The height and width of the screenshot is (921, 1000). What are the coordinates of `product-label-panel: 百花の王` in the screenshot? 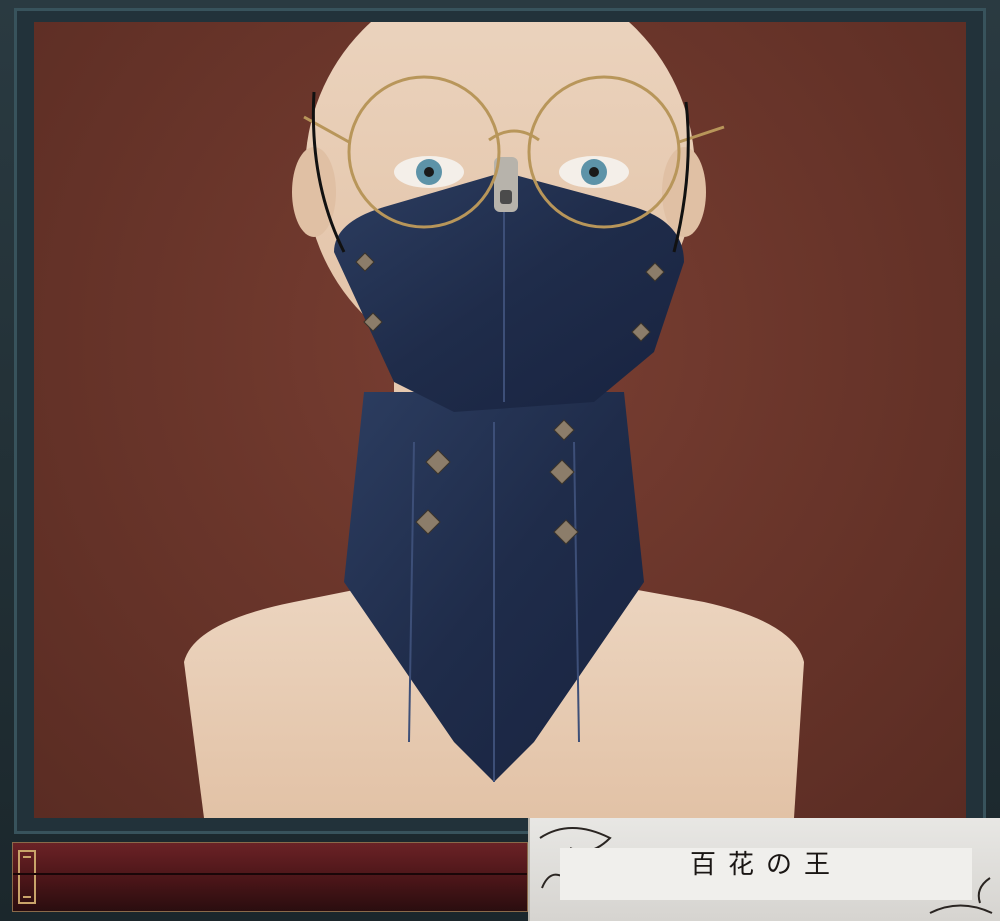 It's located at (764, 869).